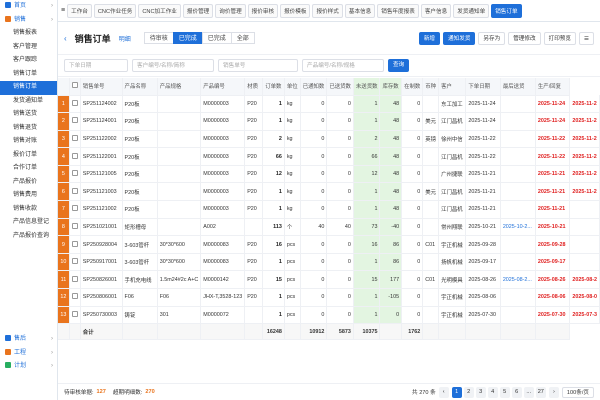 This screenshot has width=600, height=400. What do you see at coordinates (586, 38) in the screenshot?
I see `more-menu-icon: ☰` at bounding box center [586, 38].